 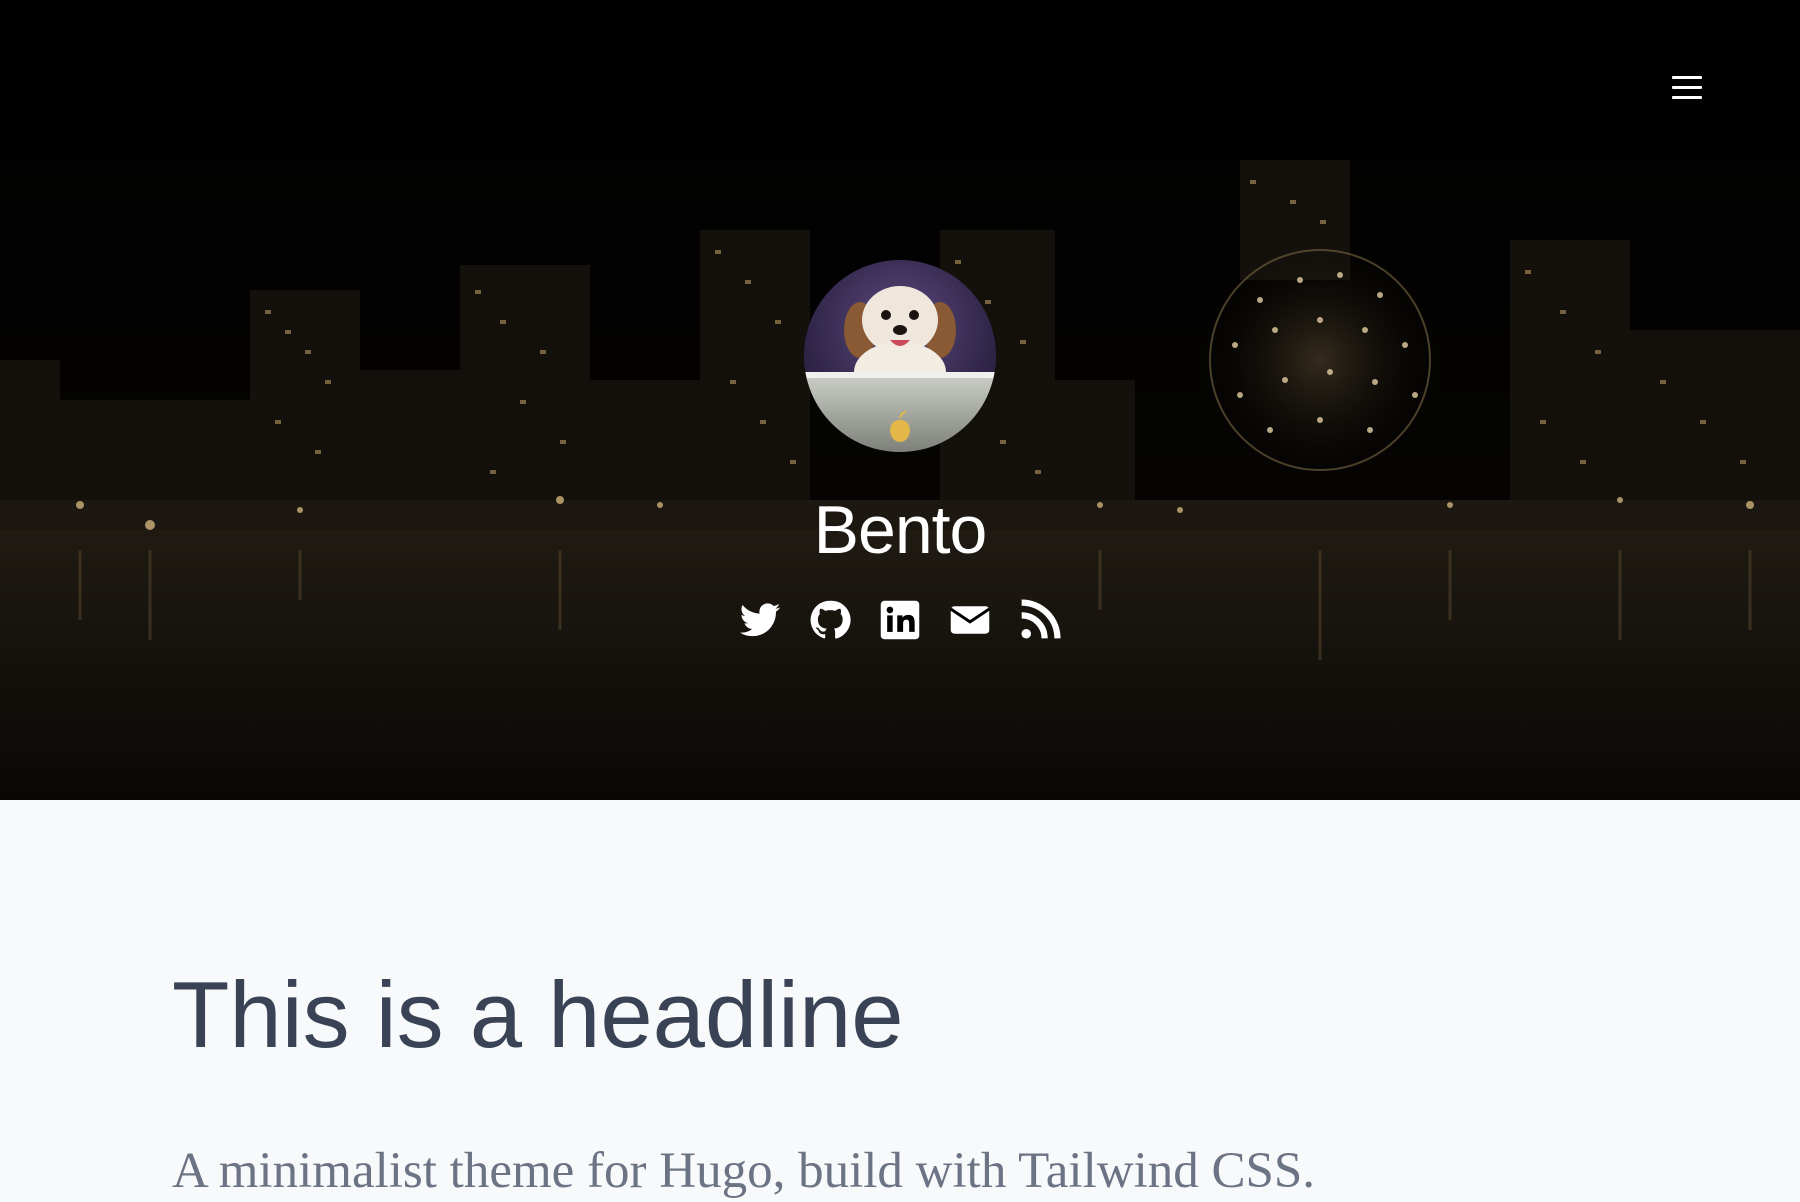 I want to click on social-links, so click(x=900, y=622).